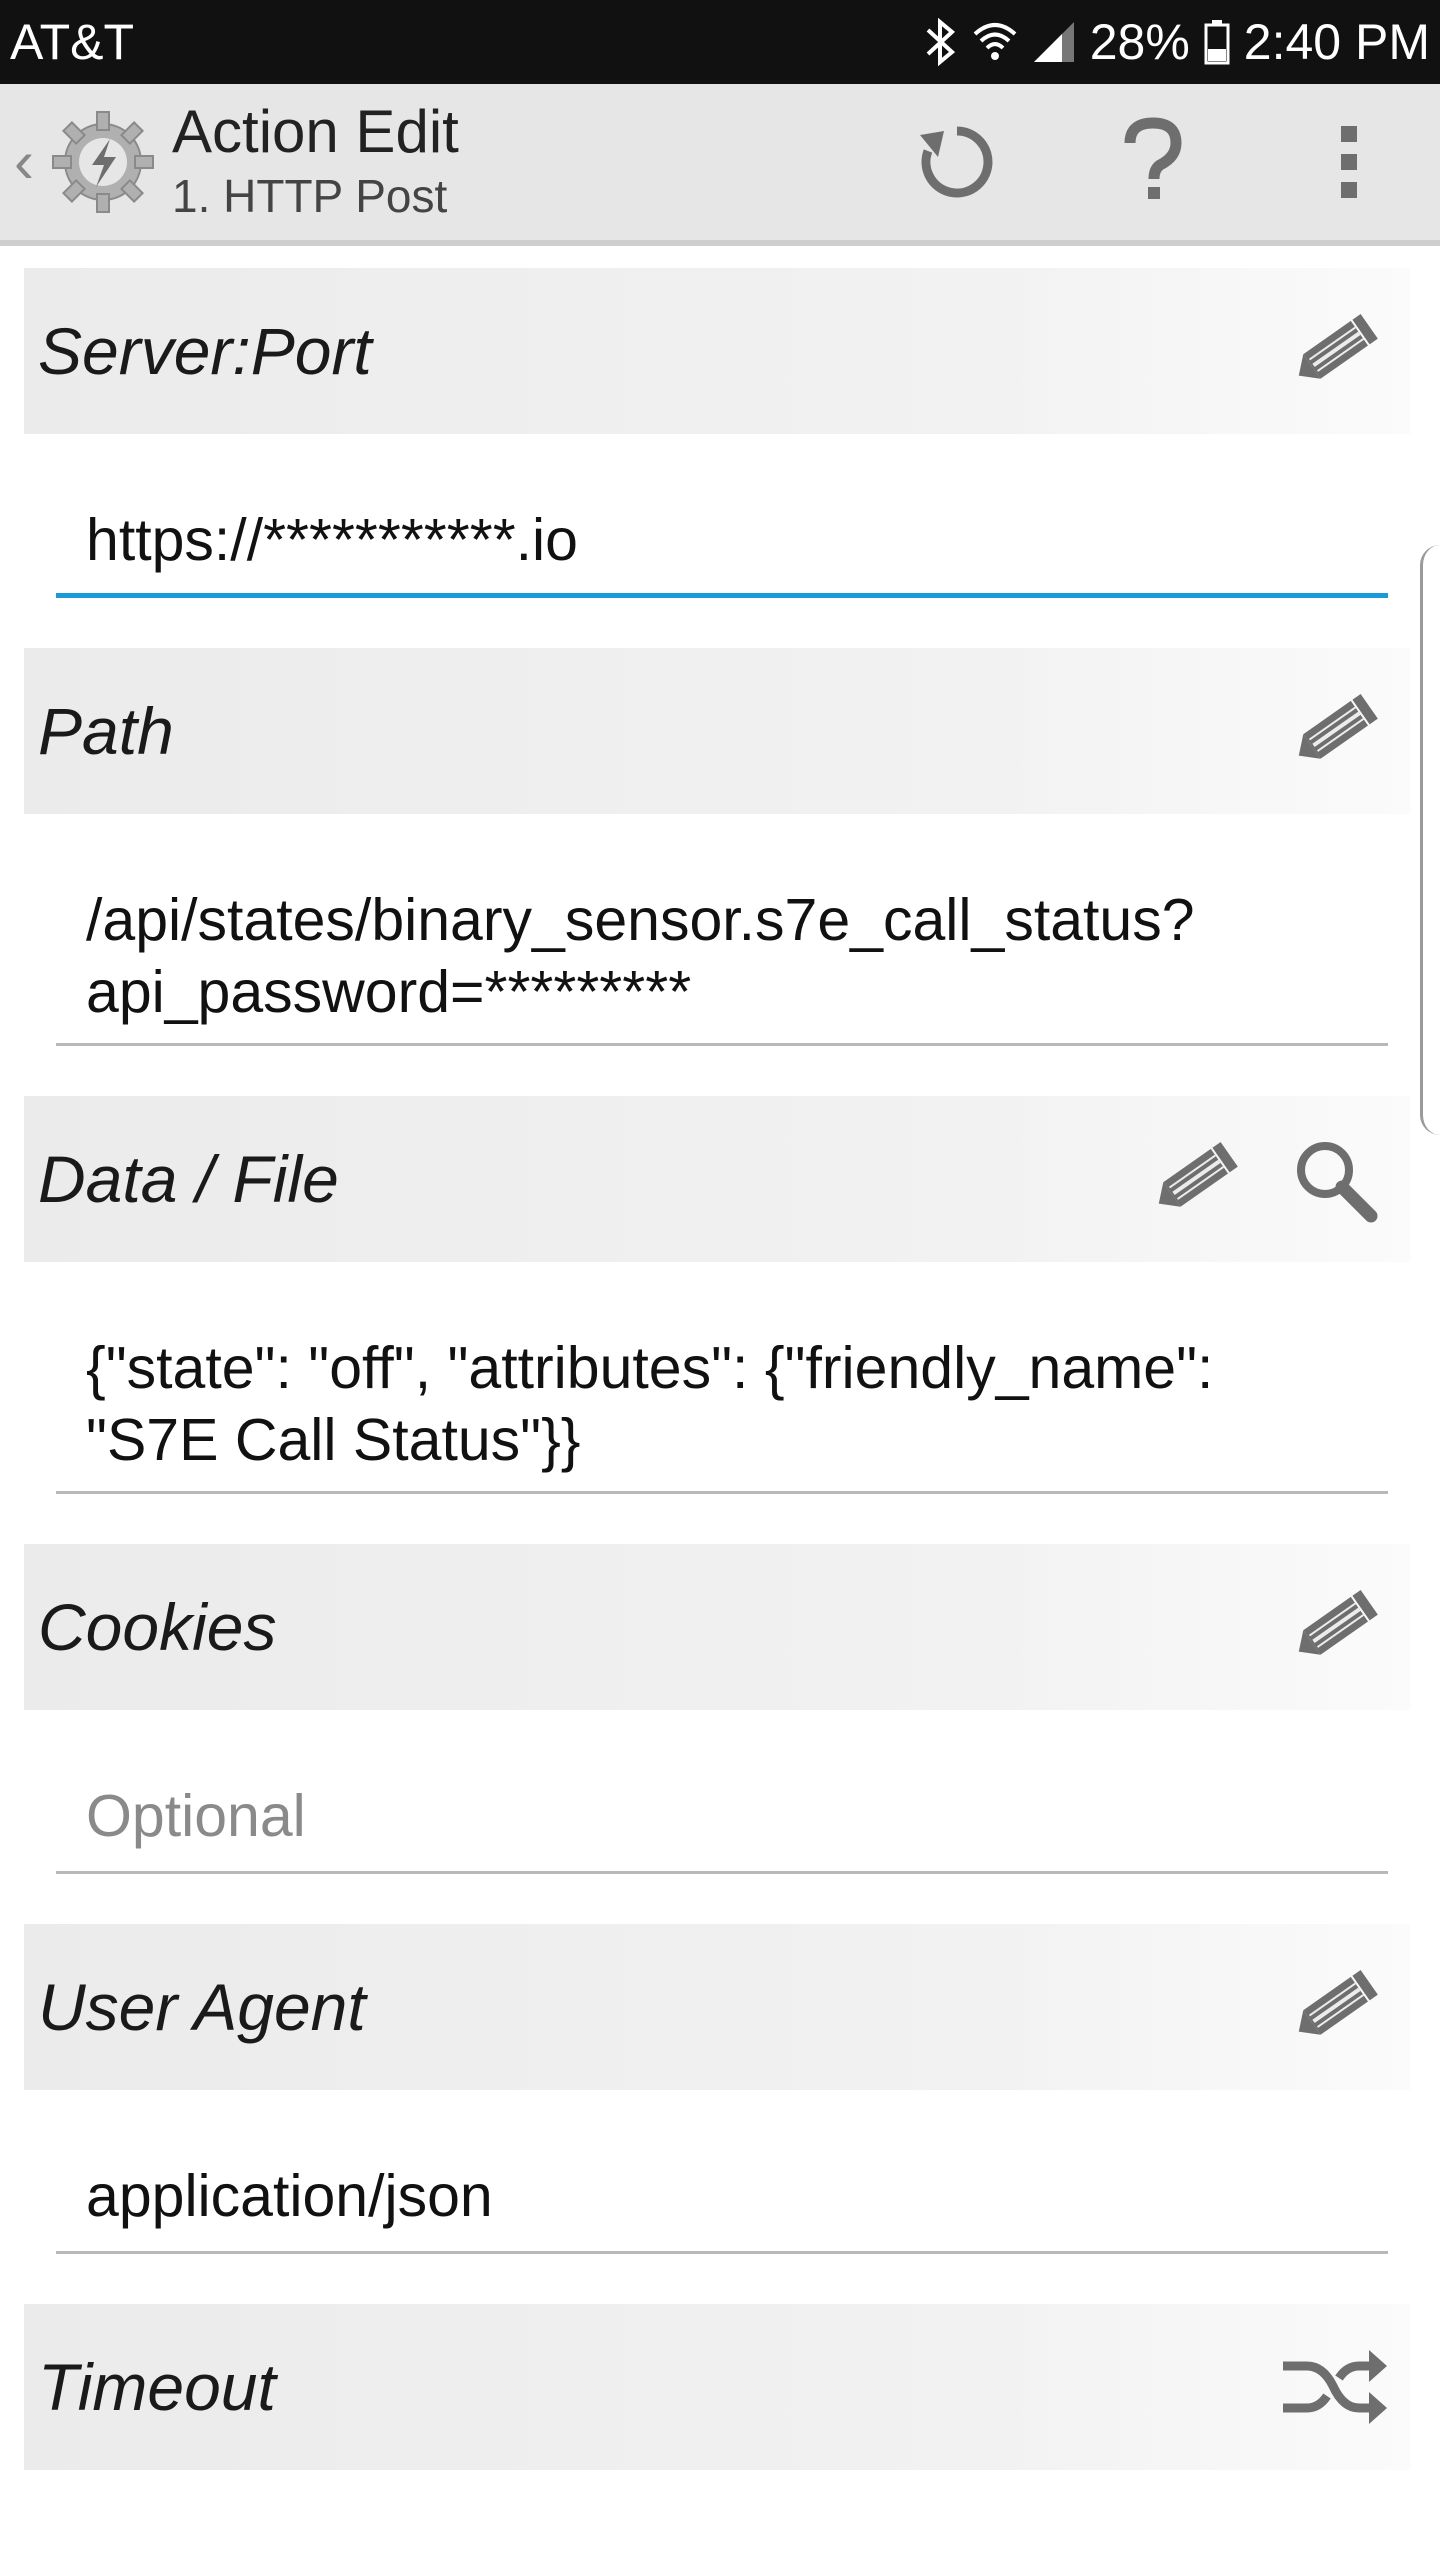  I want to click on section-header-server-port: Server:Port, so click(717, 351).